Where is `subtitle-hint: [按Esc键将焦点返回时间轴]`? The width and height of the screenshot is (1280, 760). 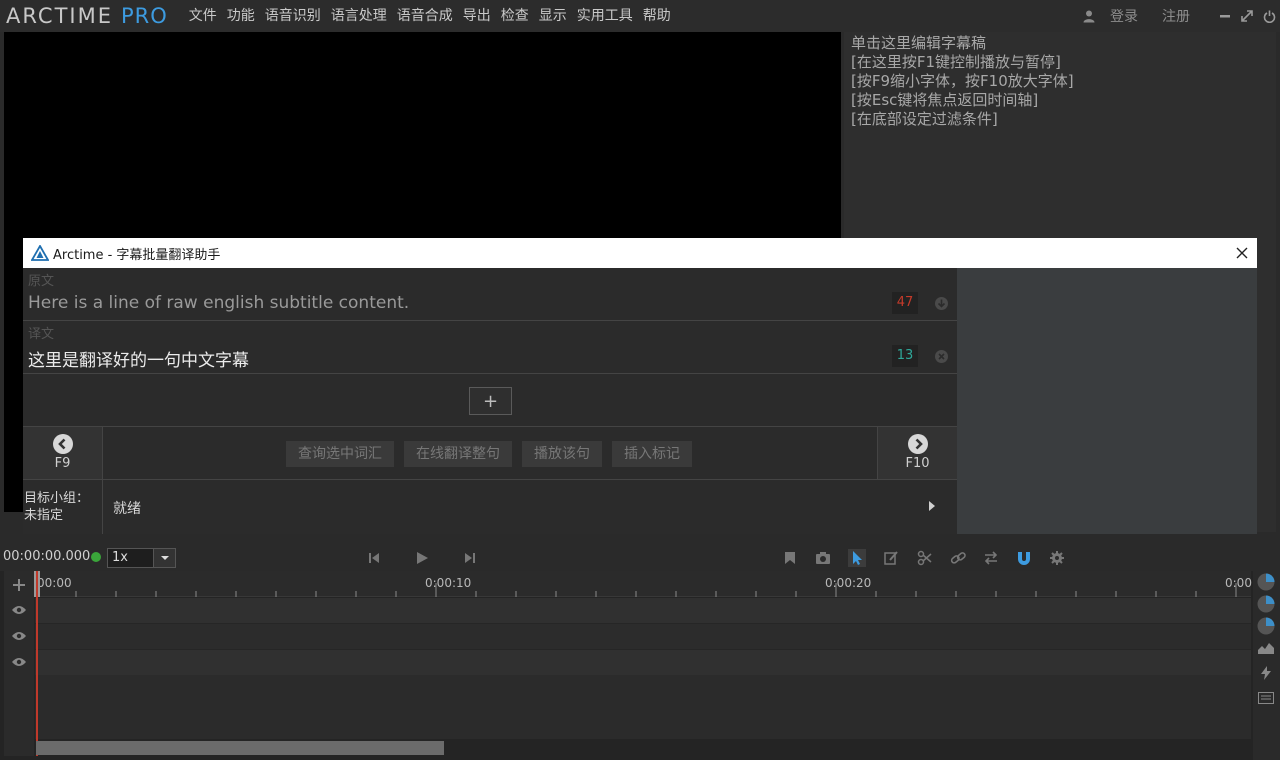 subtitle-hint: [按Esc键将焦点返回时间轴] is located at coordinates (945, 100).